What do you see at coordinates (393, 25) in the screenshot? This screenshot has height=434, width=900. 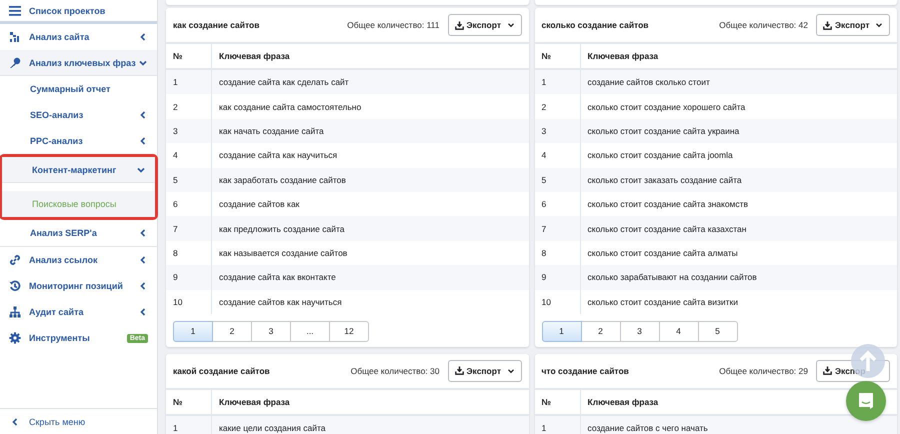 I see `total-count: Общее количество: 111` at bounding box center [393, 25].